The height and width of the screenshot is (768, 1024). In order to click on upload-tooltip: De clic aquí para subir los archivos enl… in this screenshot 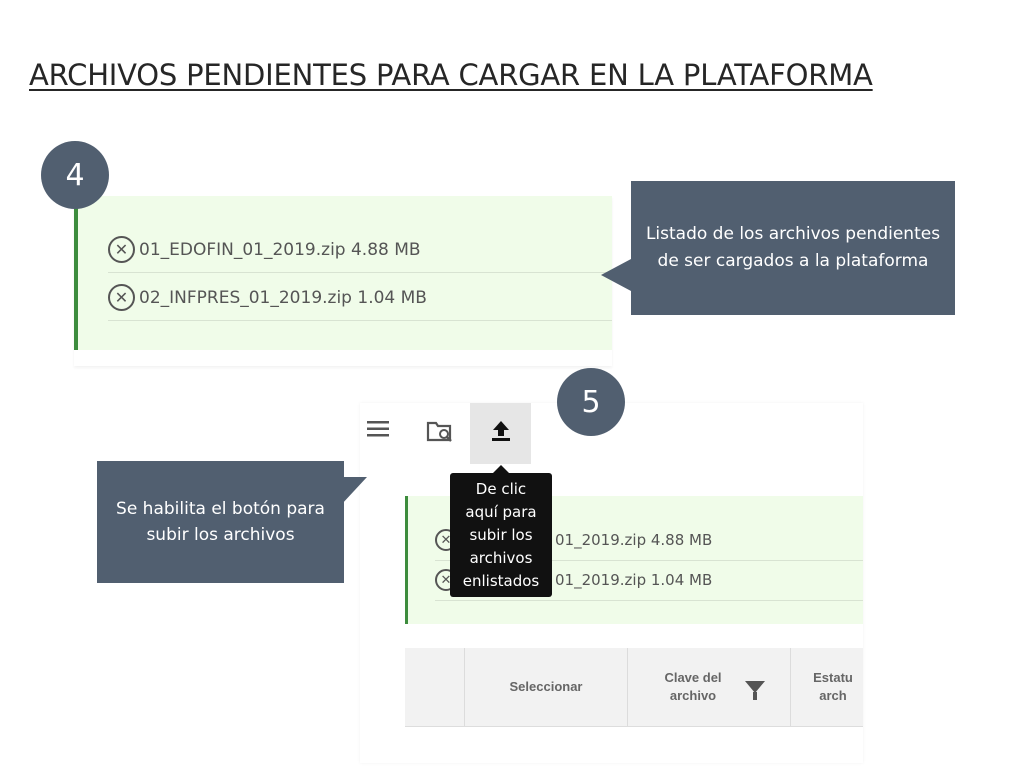, I will do `click(501, 531)`.